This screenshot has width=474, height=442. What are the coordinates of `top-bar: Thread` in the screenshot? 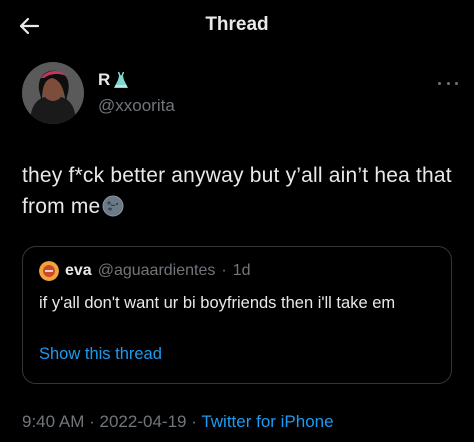 It's located at (237, 26).